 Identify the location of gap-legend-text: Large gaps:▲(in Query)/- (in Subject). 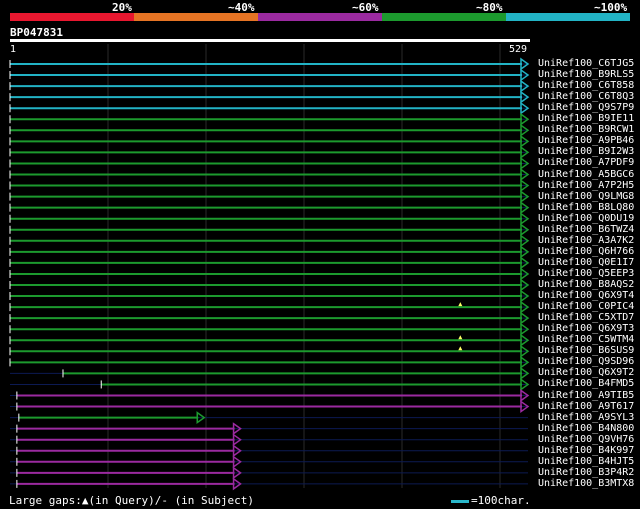
(132, 500).